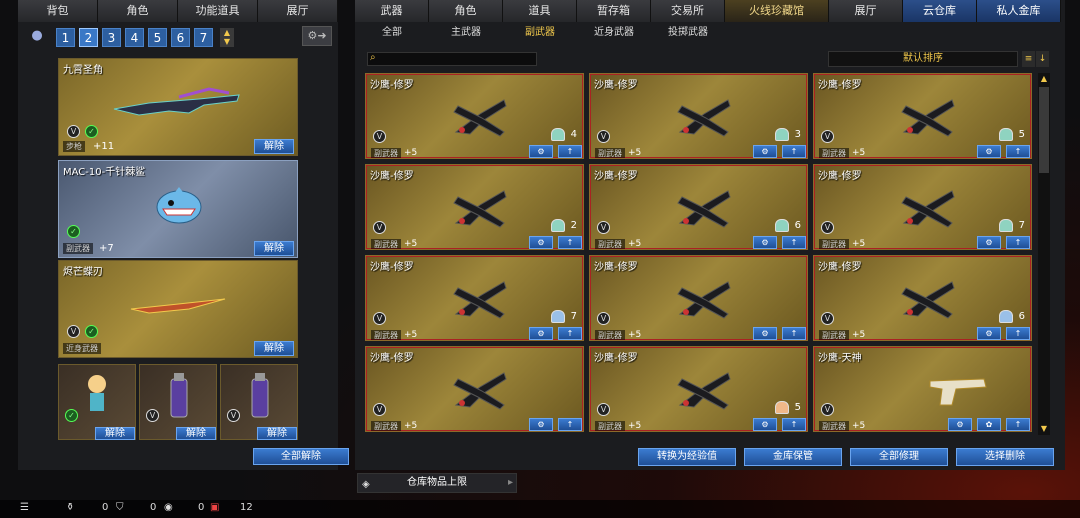  What do you see at coordinates (1044, 130) in the screenshot?
I see `scroll-thumb` at bounding box center [1044, 130].